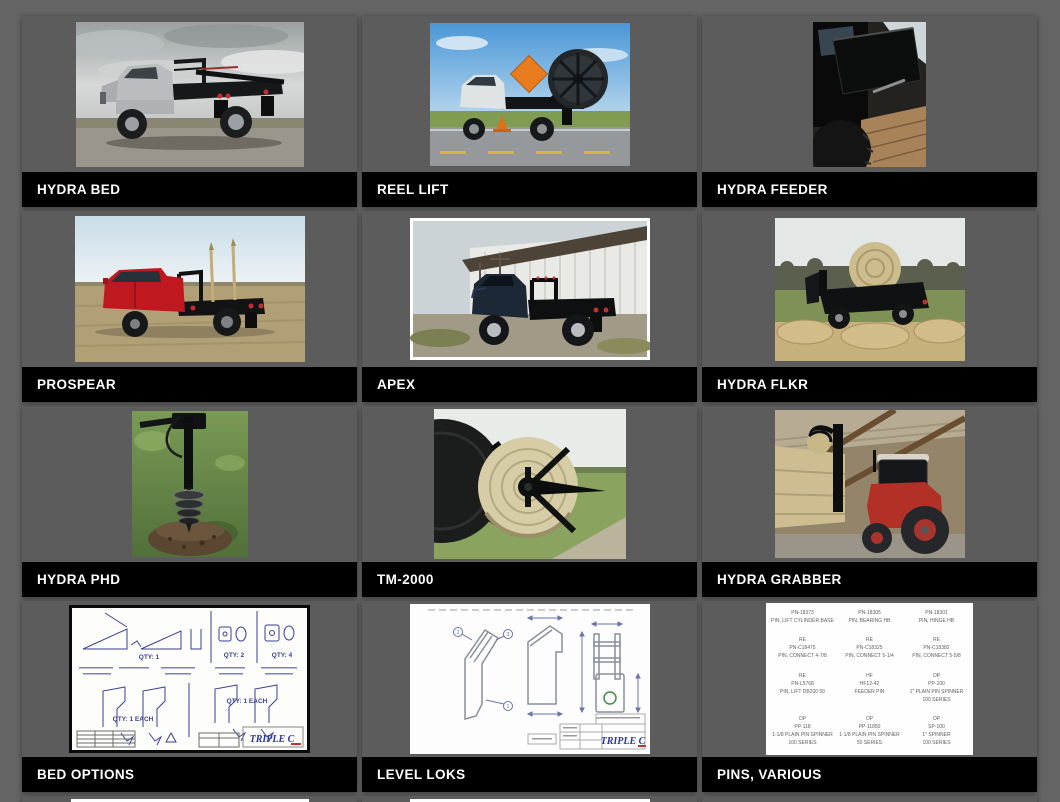 This screenshot has width=1060, height=802. What do you see at coordinates (869, 189) in the screenshot?
I see `product-label: HYDRA FEEDER` at bounding box center [869, 189].